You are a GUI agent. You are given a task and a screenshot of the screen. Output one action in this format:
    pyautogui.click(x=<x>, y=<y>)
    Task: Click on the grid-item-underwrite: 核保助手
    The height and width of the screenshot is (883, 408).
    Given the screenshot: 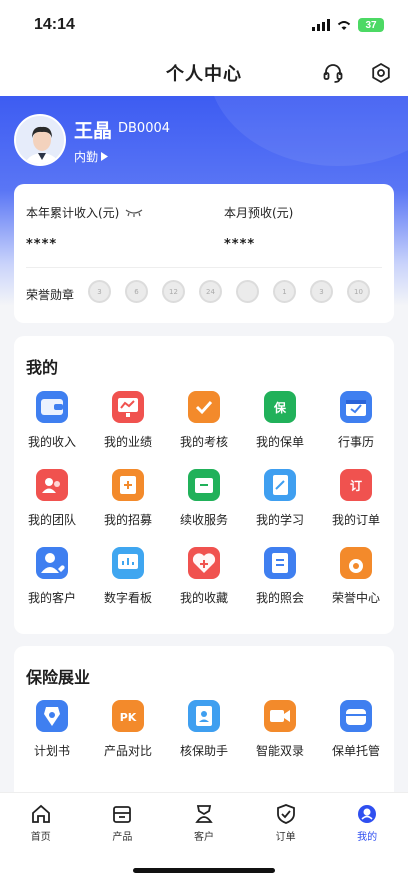 What is the action you would take?
    pyautogui.click(x=204, y=739)
    